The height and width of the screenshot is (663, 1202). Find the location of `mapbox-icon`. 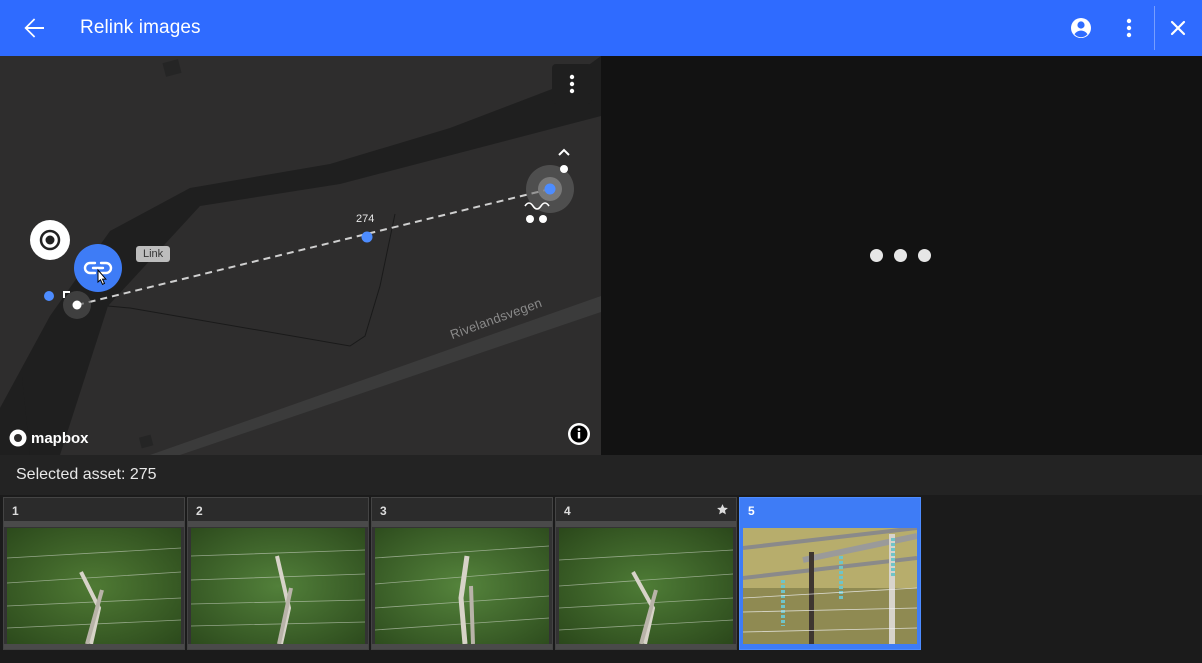

mapbox-icon is located at coordinates (18, 438).